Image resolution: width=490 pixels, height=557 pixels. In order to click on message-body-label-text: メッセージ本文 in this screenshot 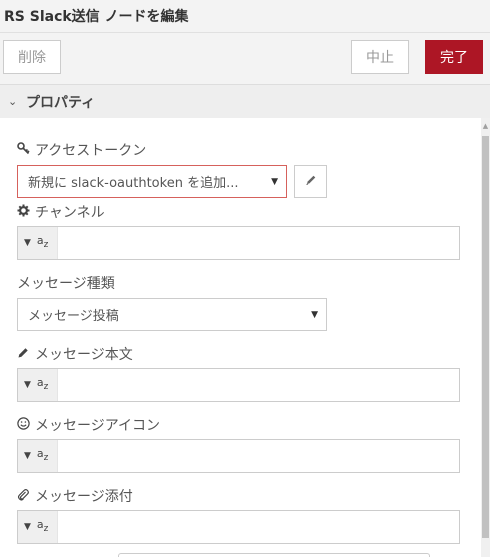, I will do `click(84, 355)`.